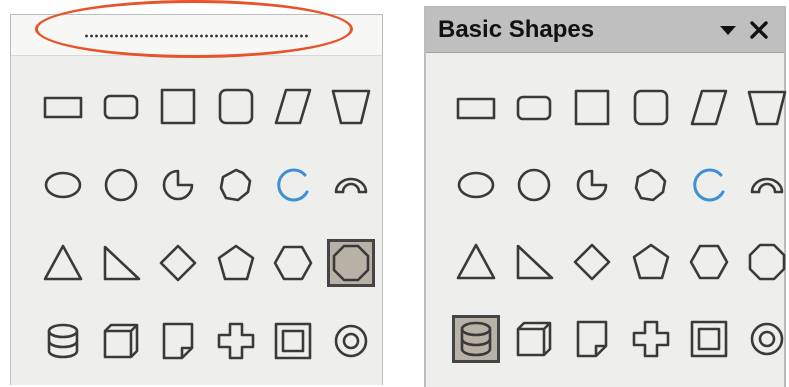 The height and width of the screenshot is (387, 789). What do you see at coordinates (194, 29) in the screenshot?
I see `annotation-ellipse` at bounding box center [194, 29].